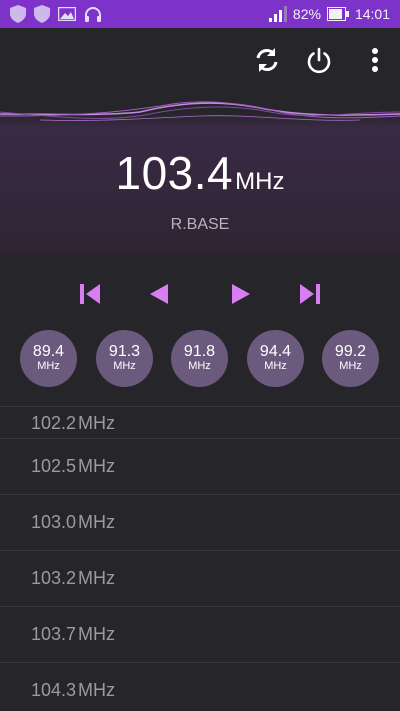 Image resolution: width=400 pixels, height=711 pixels. What do you see at coordinates (200, 466) in the screenshot?
I see `station-list-item: 102.5 MHz` at bounding box center [200, 466].